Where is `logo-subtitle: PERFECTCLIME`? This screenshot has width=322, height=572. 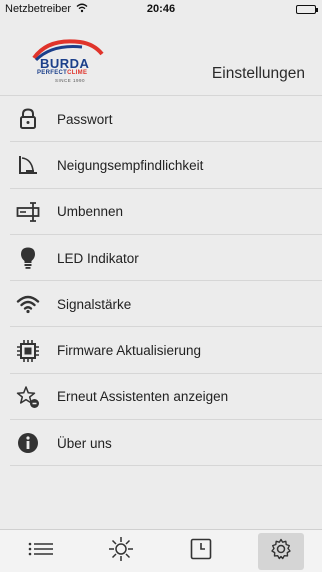 logo-subtitle: PERFECTCLIME is located at coordinates (62, 73).